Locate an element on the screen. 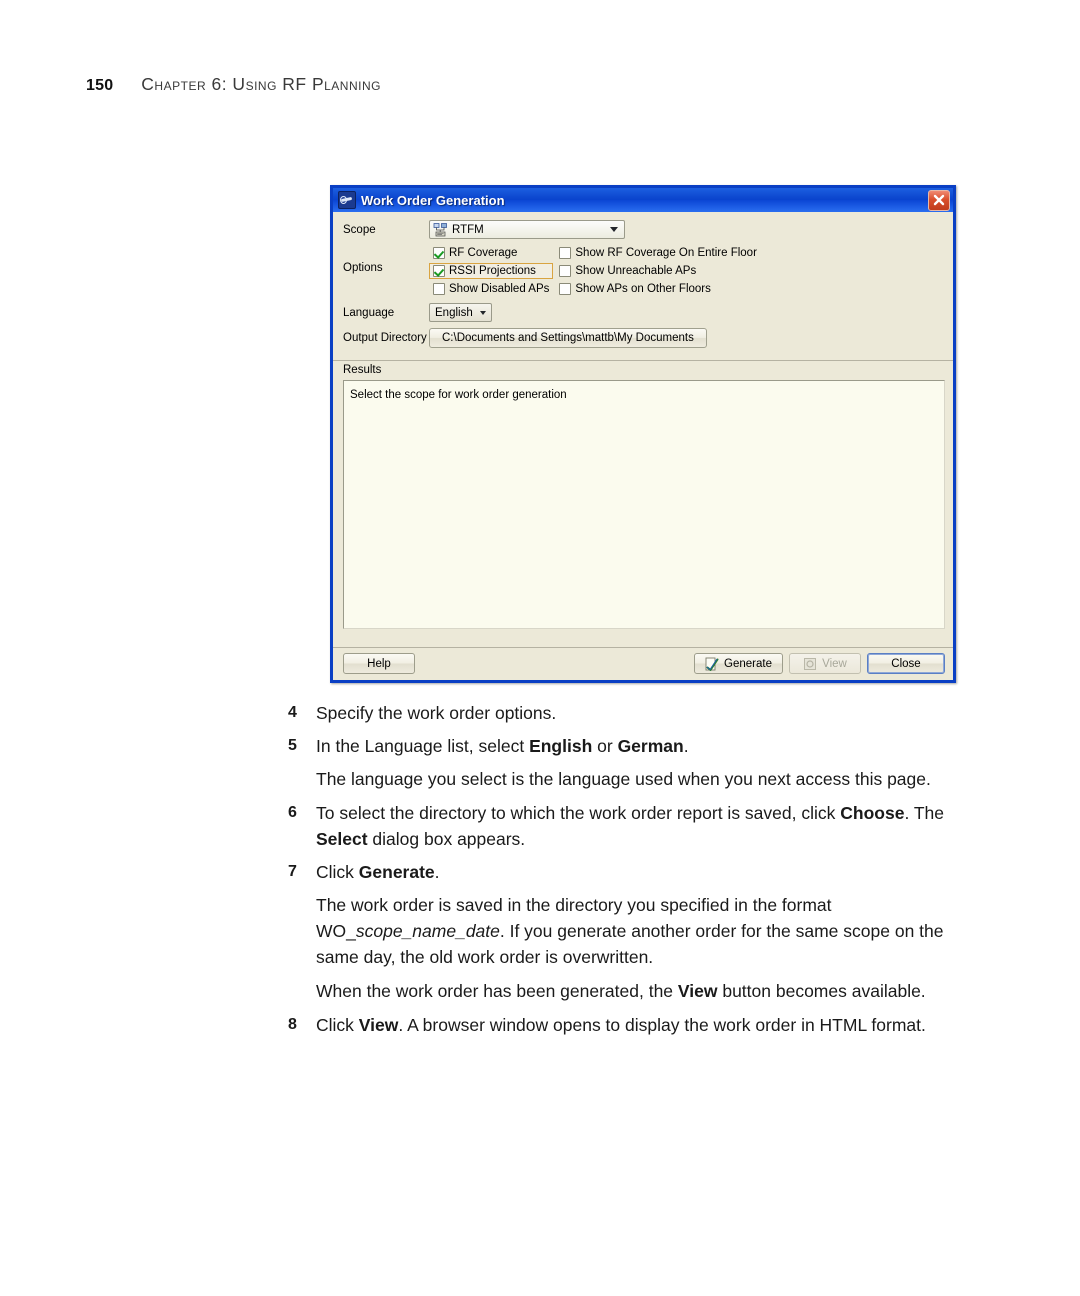  help-button: Help is located at coordinates (379, 663).